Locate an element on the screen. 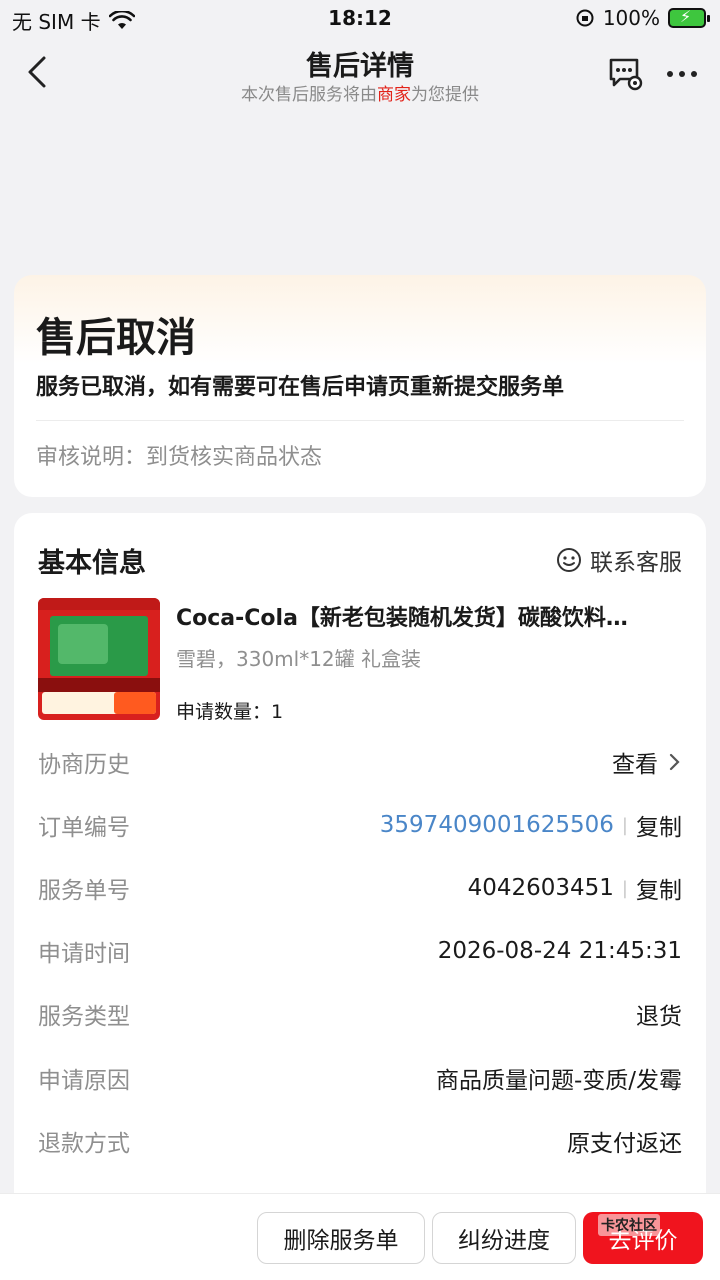  review-note: 审核说明：到货核实商品状态 is located at coordinates (179, 457).